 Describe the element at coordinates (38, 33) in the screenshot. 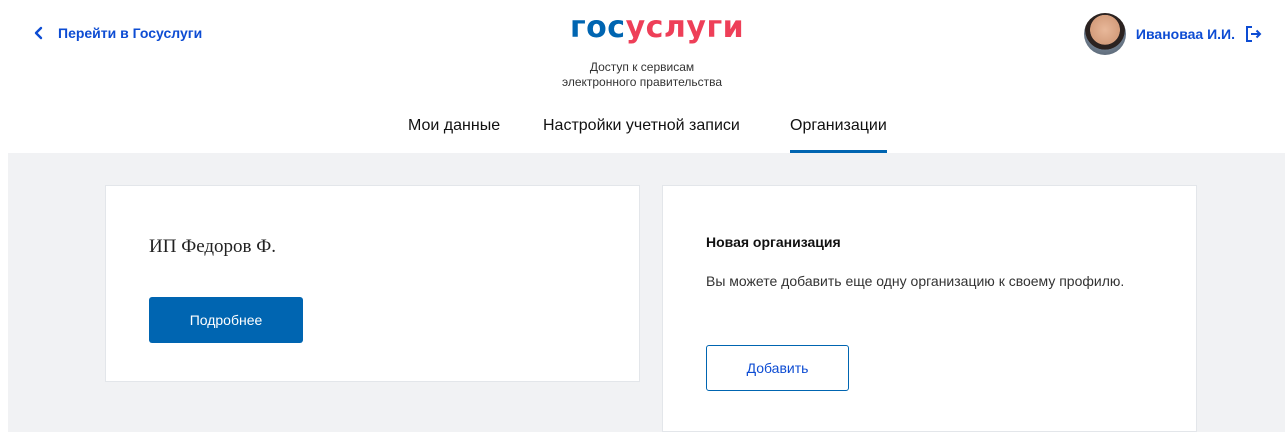

I see `chevron-left-icon` at that location.